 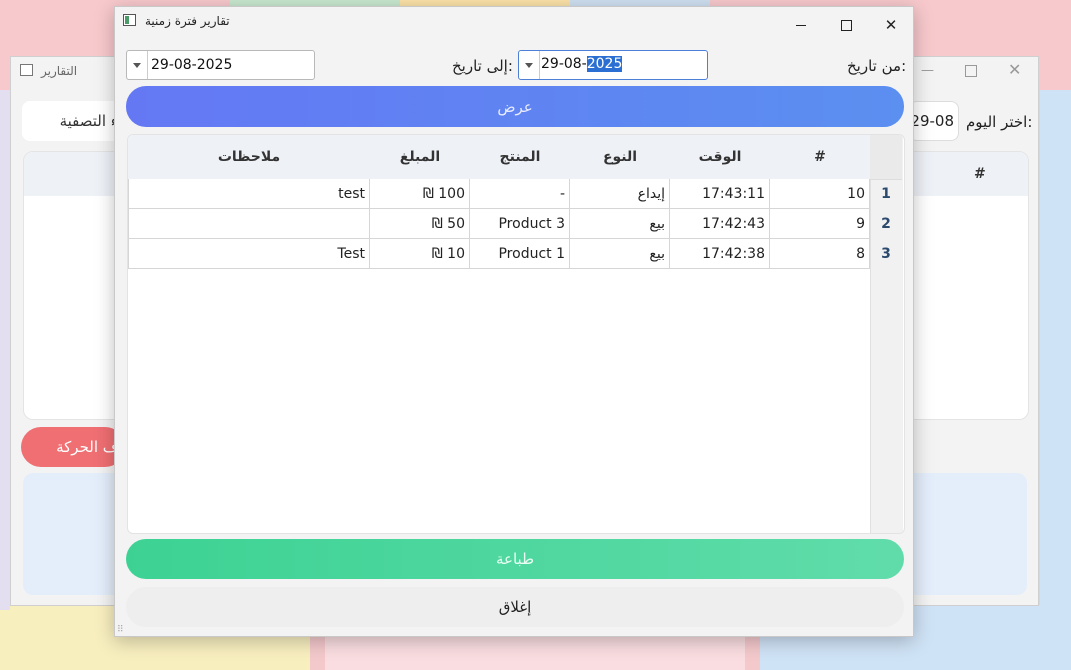 I want to click on close-dialog-button: إغلاق, so click(x=515, y=607).